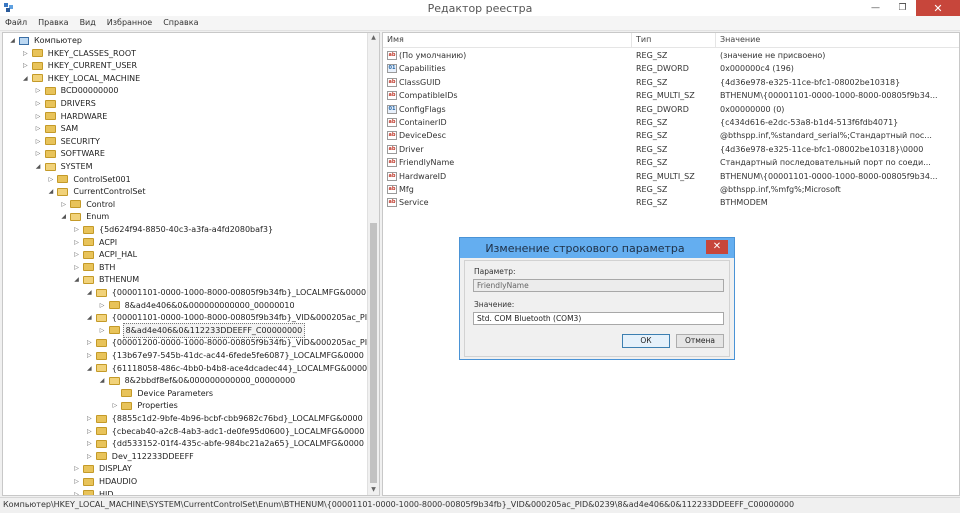  Describe the element at coordinates (507, 40) in the screenshot. I see `column-name-header: Имя` at that location.